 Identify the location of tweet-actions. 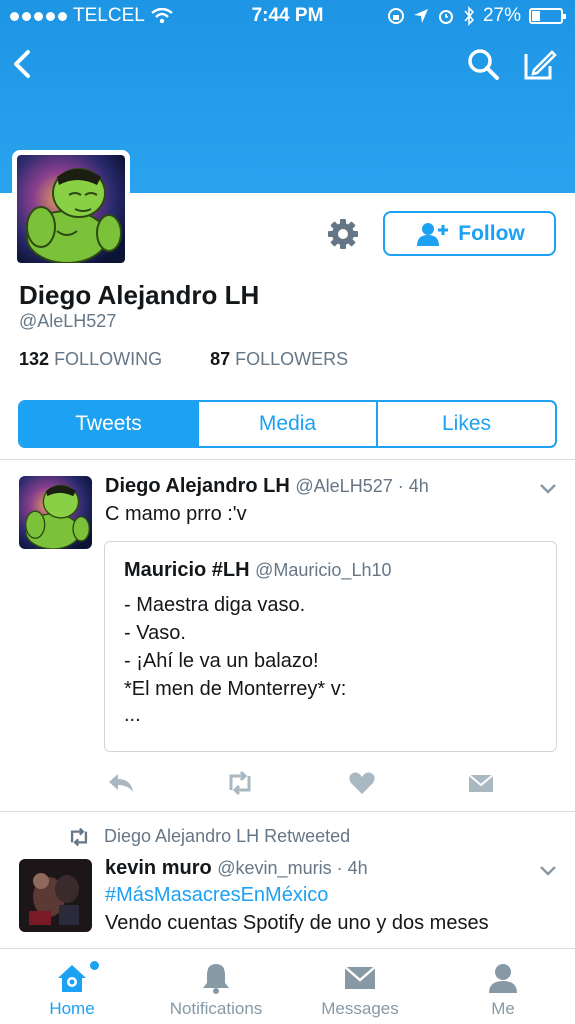
(287, 784).